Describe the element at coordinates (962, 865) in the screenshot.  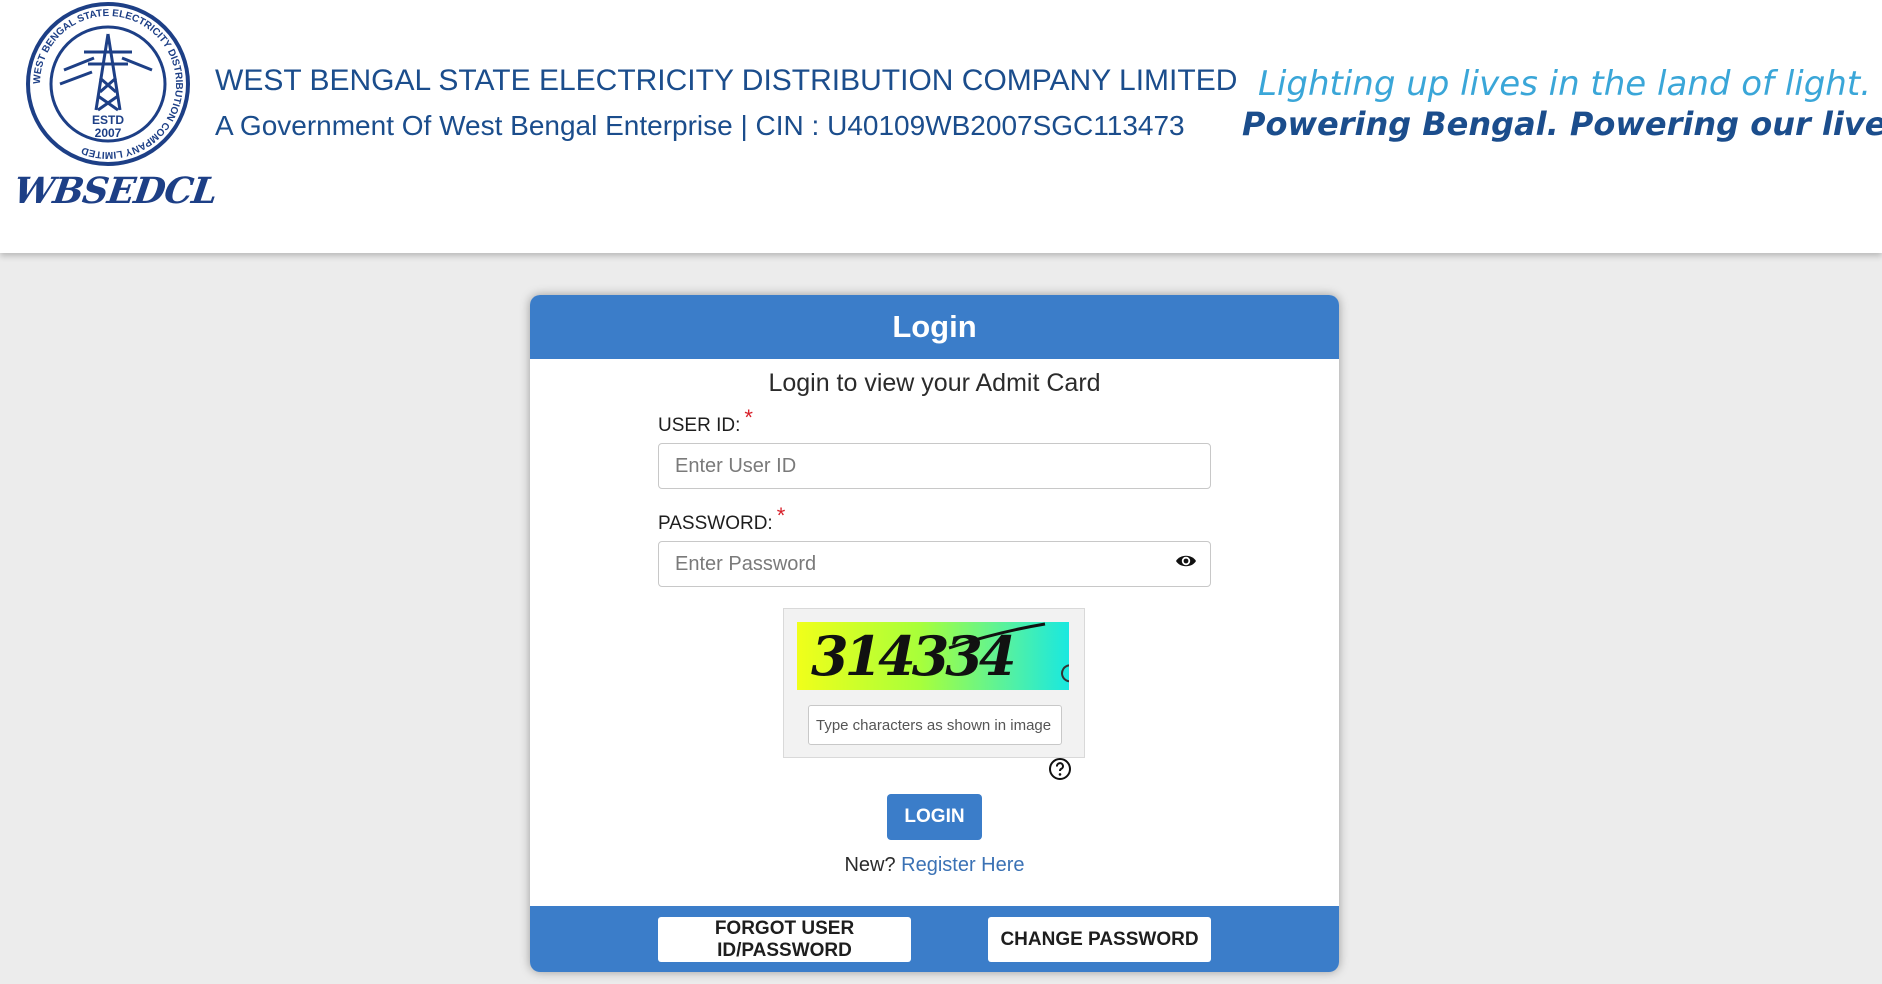
I see `register-link: Register Here` at that location.